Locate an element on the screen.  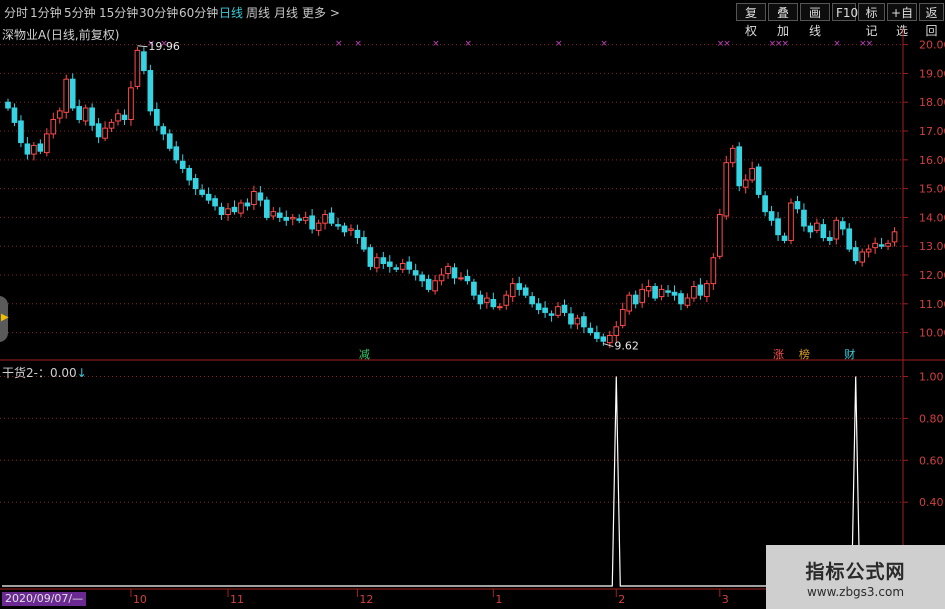
signal-marker: 榜 is located at coordinates (804, 354).